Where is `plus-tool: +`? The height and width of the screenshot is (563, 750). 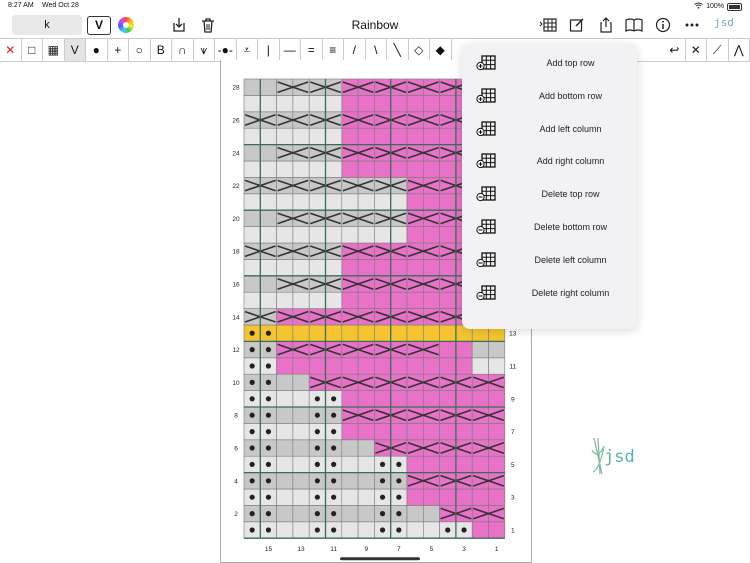
plus-tool: + is located at coordinates (119, 50).